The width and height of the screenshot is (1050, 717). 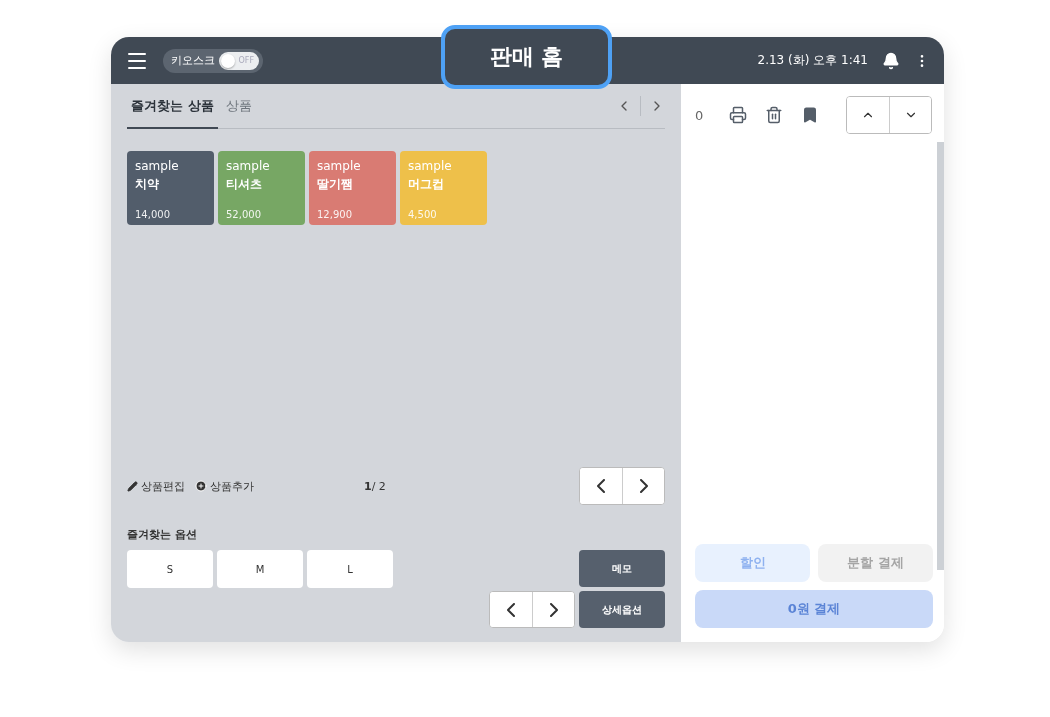 I want to click on cart-count: 0, so click(x=699, y=115).